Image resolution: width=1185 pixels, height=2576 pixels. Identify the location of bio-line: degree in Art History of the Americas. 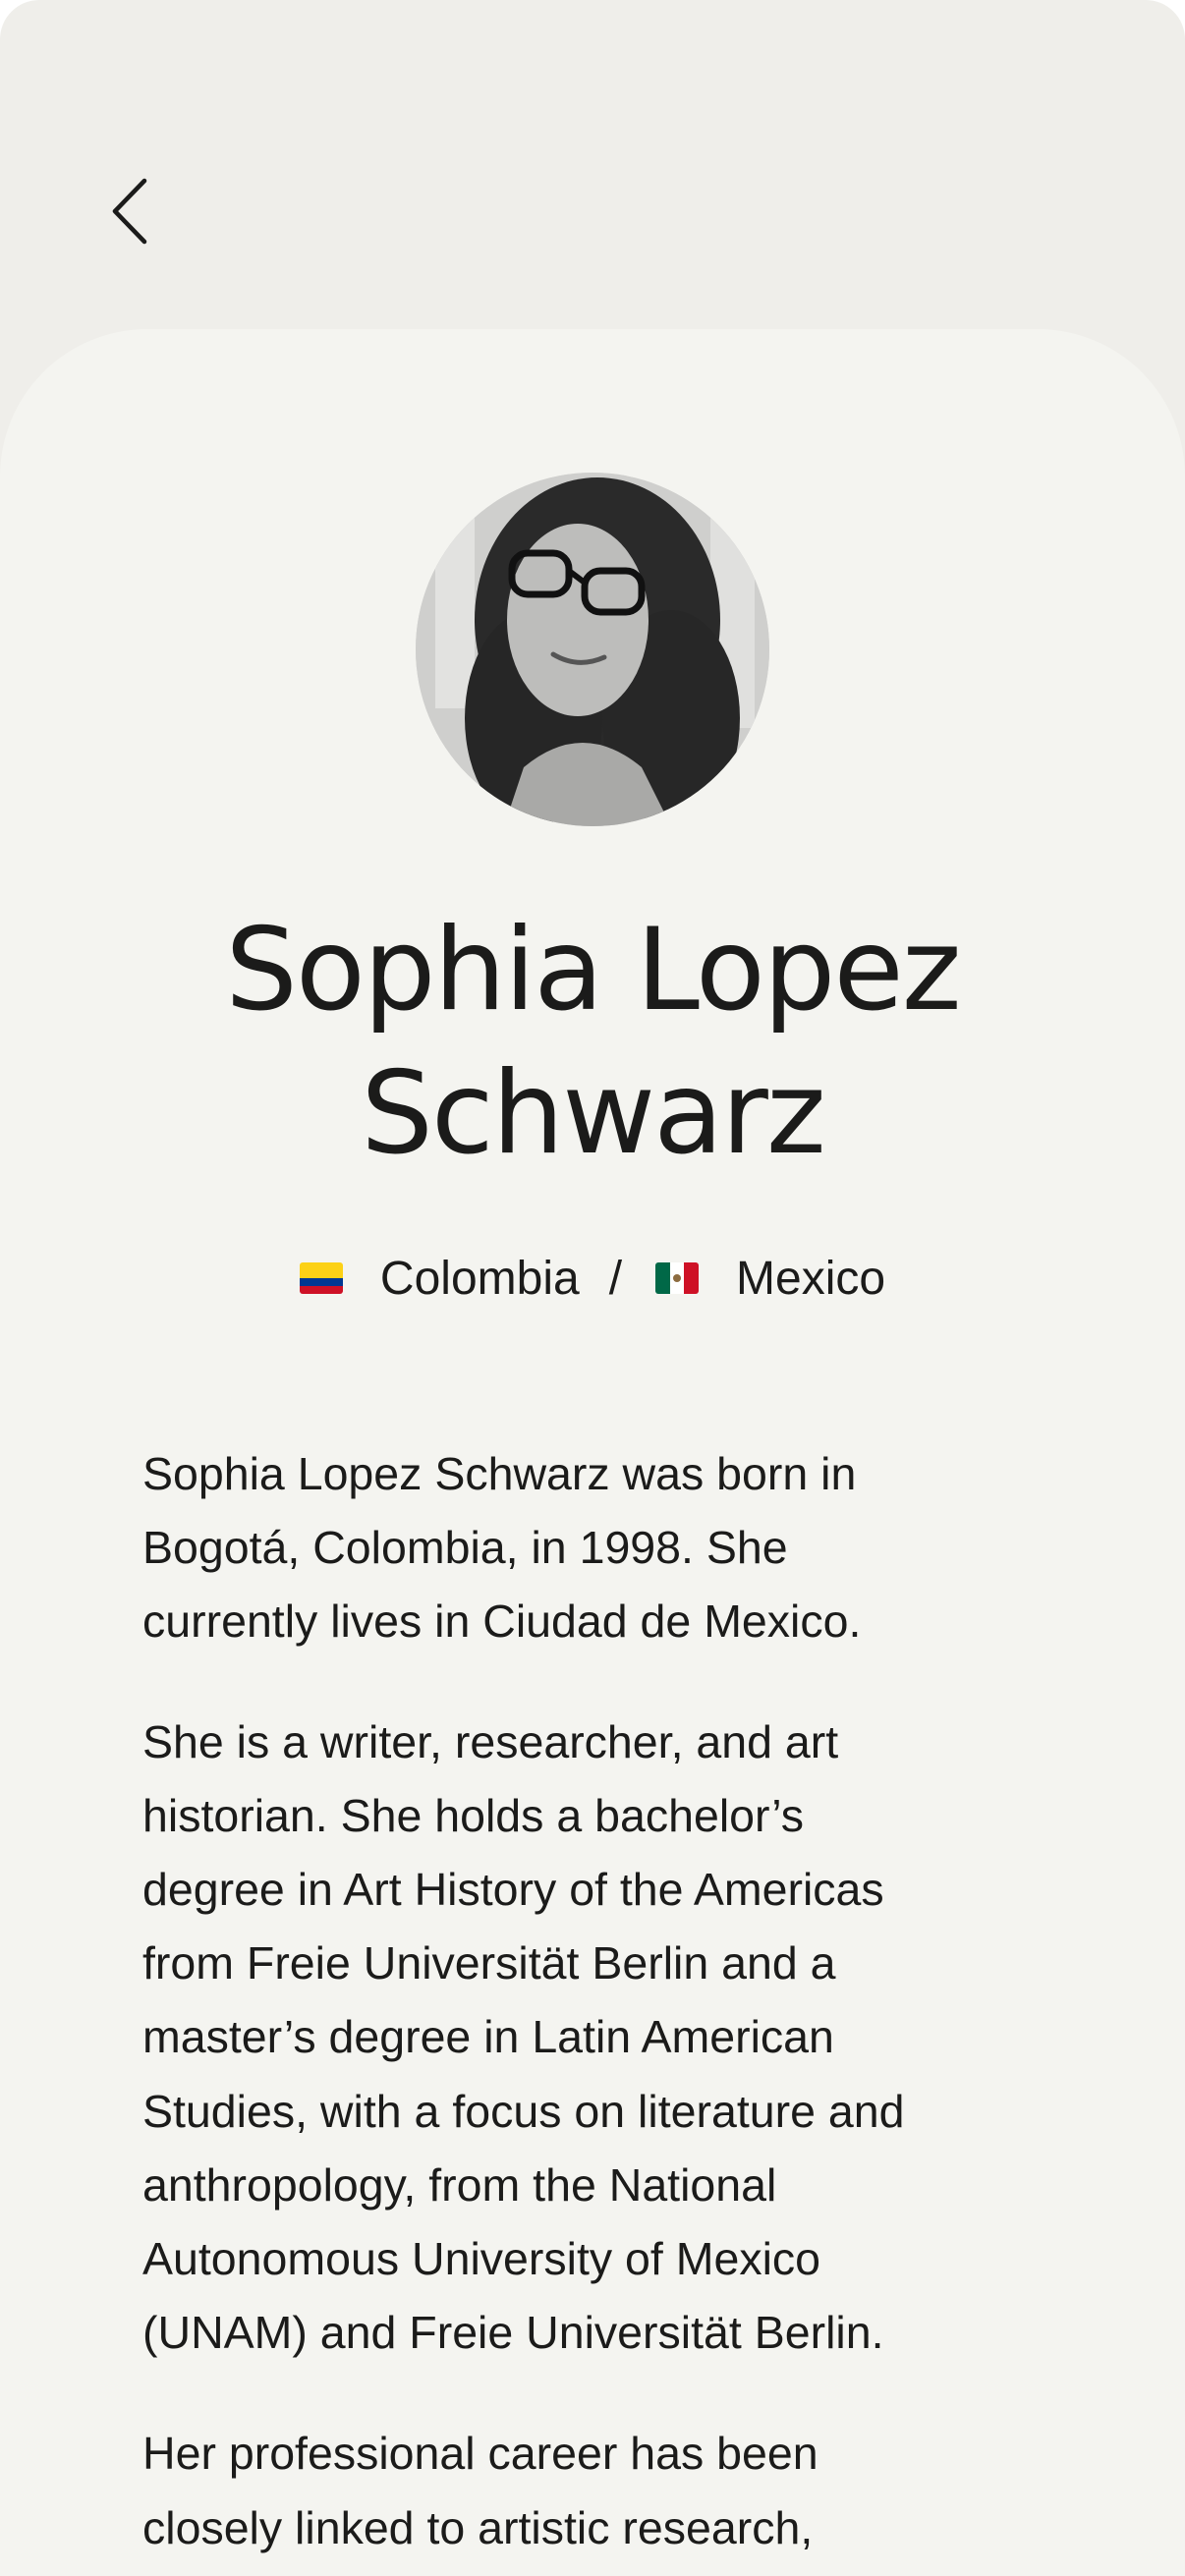
(513, 1890).